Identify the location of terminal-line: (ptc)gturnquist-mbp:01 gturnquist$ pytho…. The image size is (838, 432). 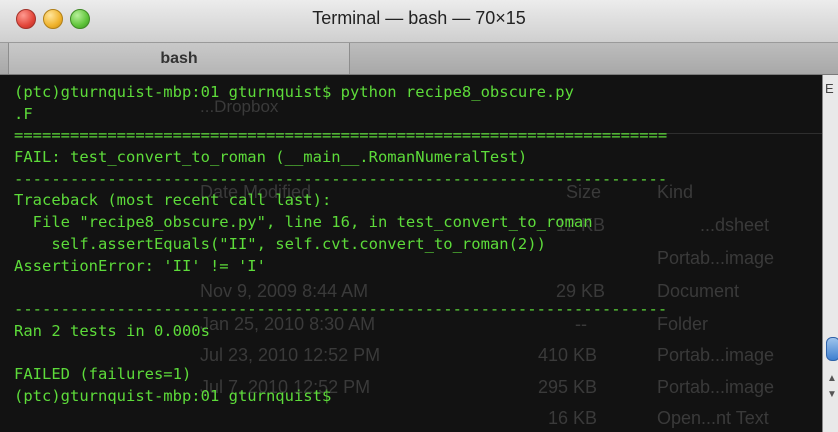
(294, 92).